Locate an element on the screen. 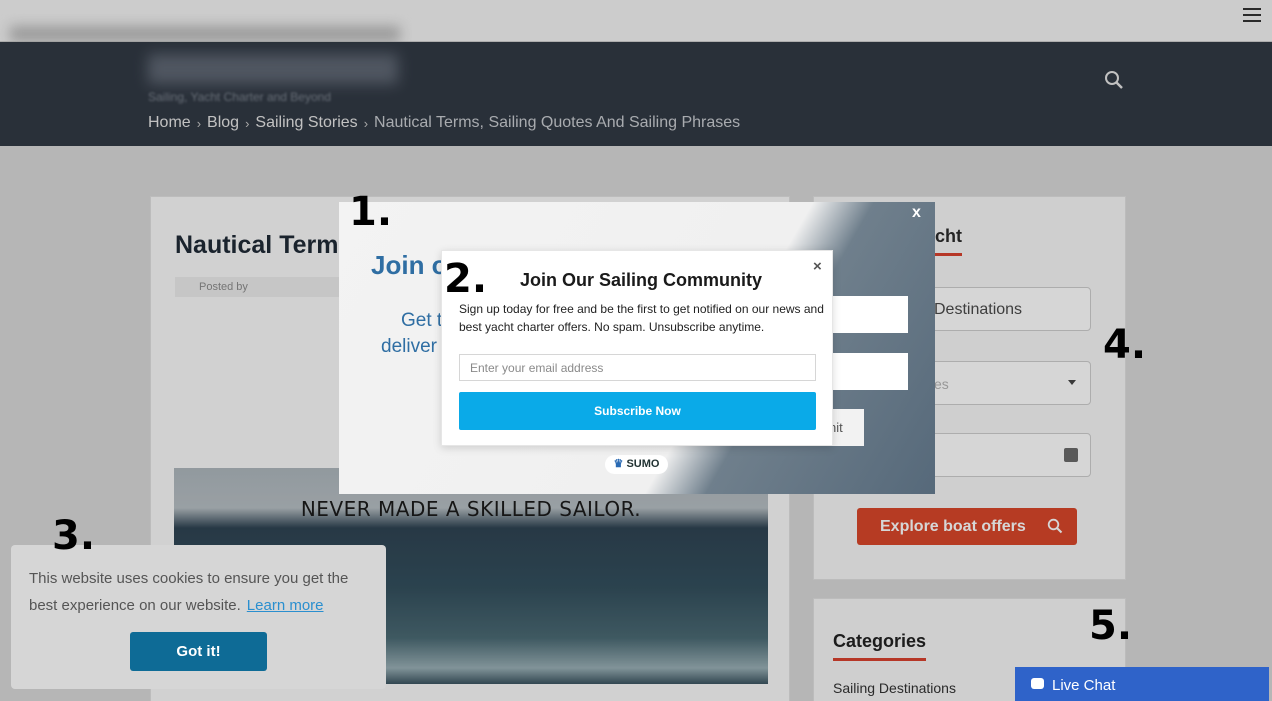 This screenshot has height=701, width=1272. popup-bg-subtitle-line2: deliver is located at coordinates (409, 346).